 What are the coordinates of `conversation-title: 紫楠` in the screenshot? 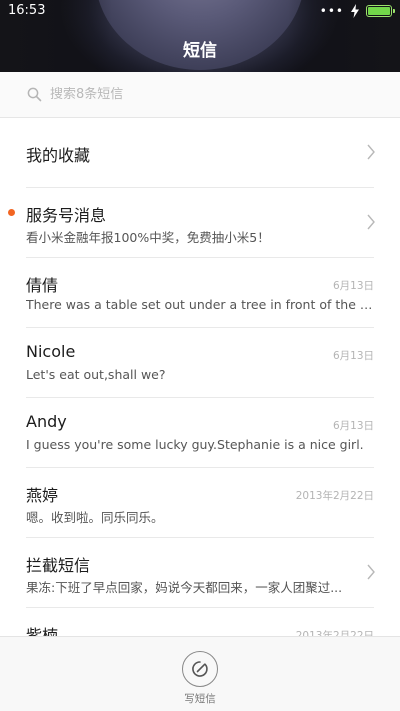 It's located at (42, 631).